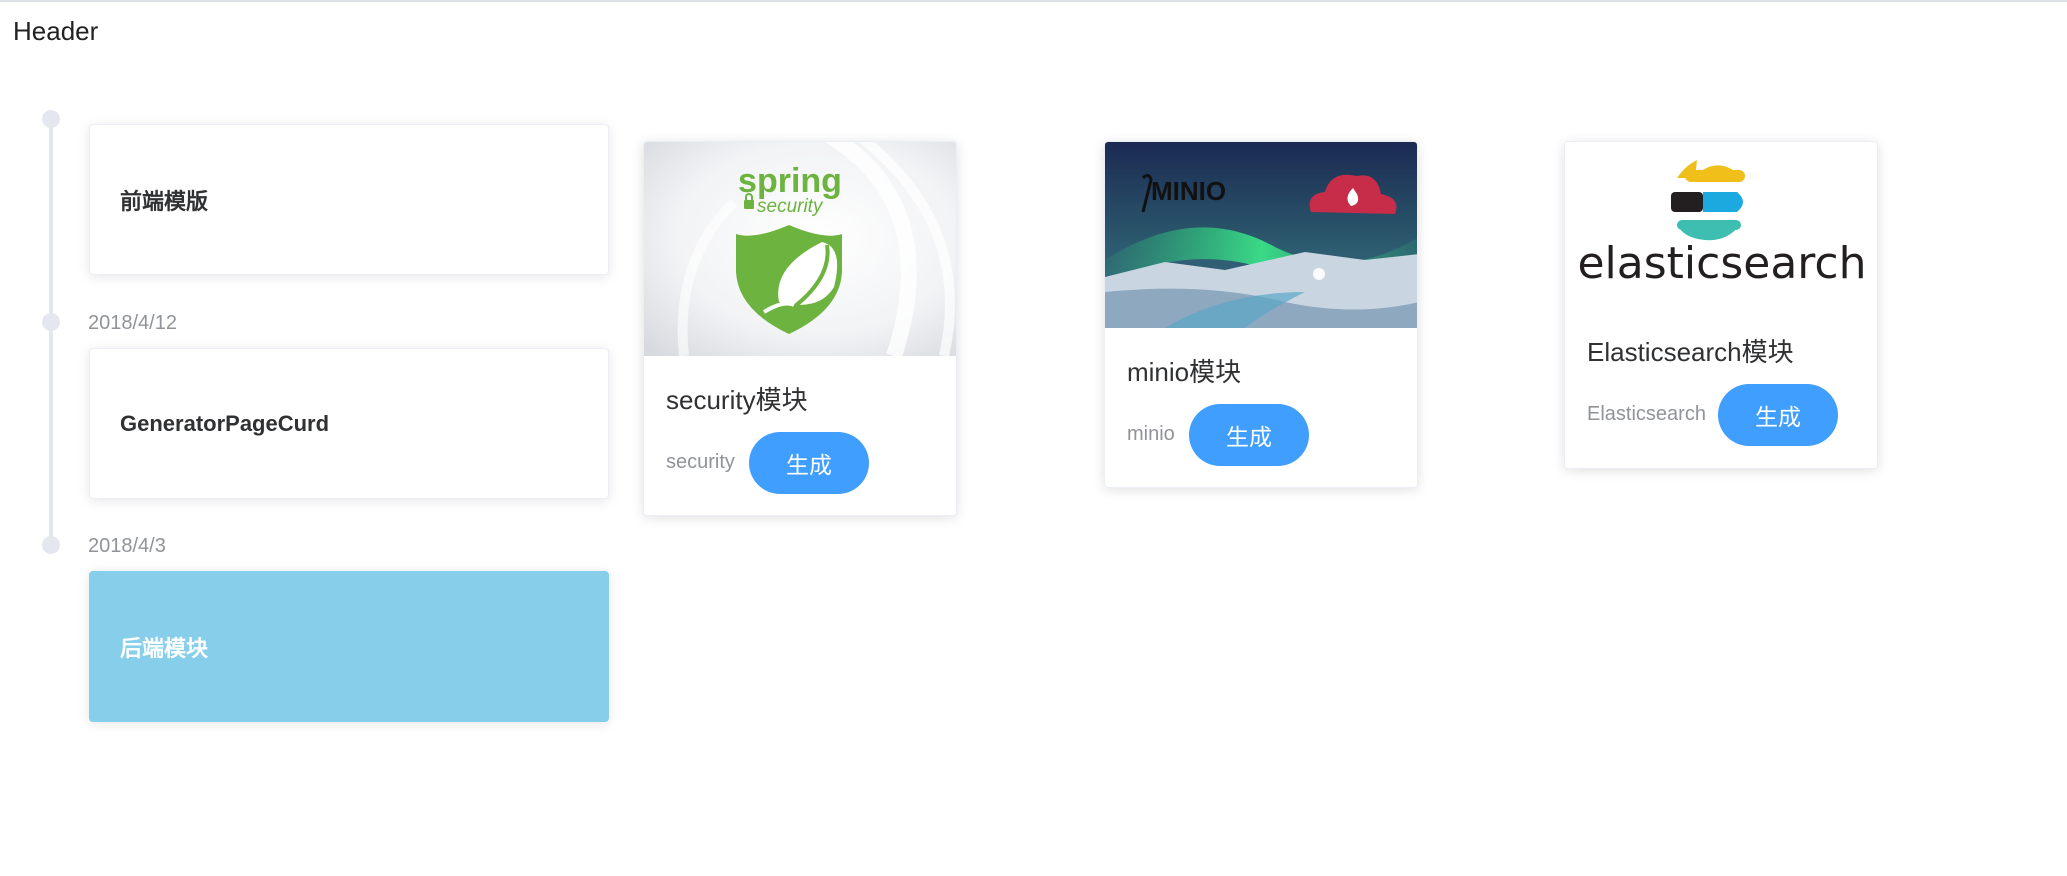  I want to click on module-tag: minio, so click(1151, 434).